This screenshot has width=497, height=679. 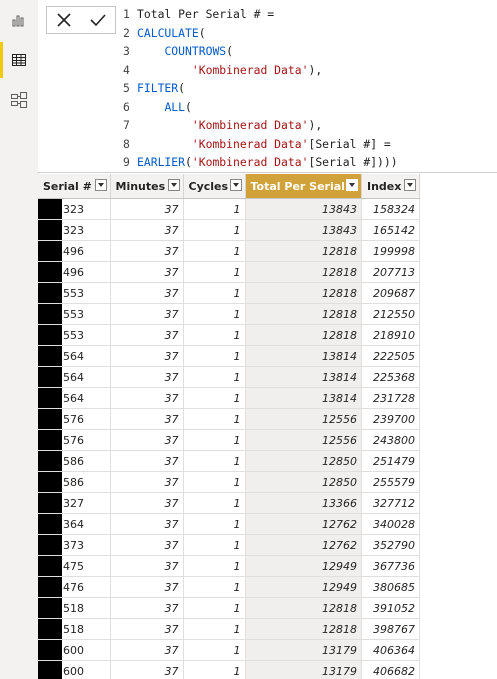 I want to click on table-cell: 367736, so click(x=390, y=566).